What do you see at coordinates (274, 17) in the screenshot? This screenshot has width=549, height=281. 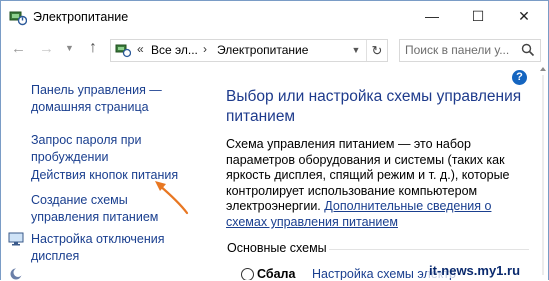 I see `title-bar: Электропитание — ☐ ✕` at bounding box center [274, 17].